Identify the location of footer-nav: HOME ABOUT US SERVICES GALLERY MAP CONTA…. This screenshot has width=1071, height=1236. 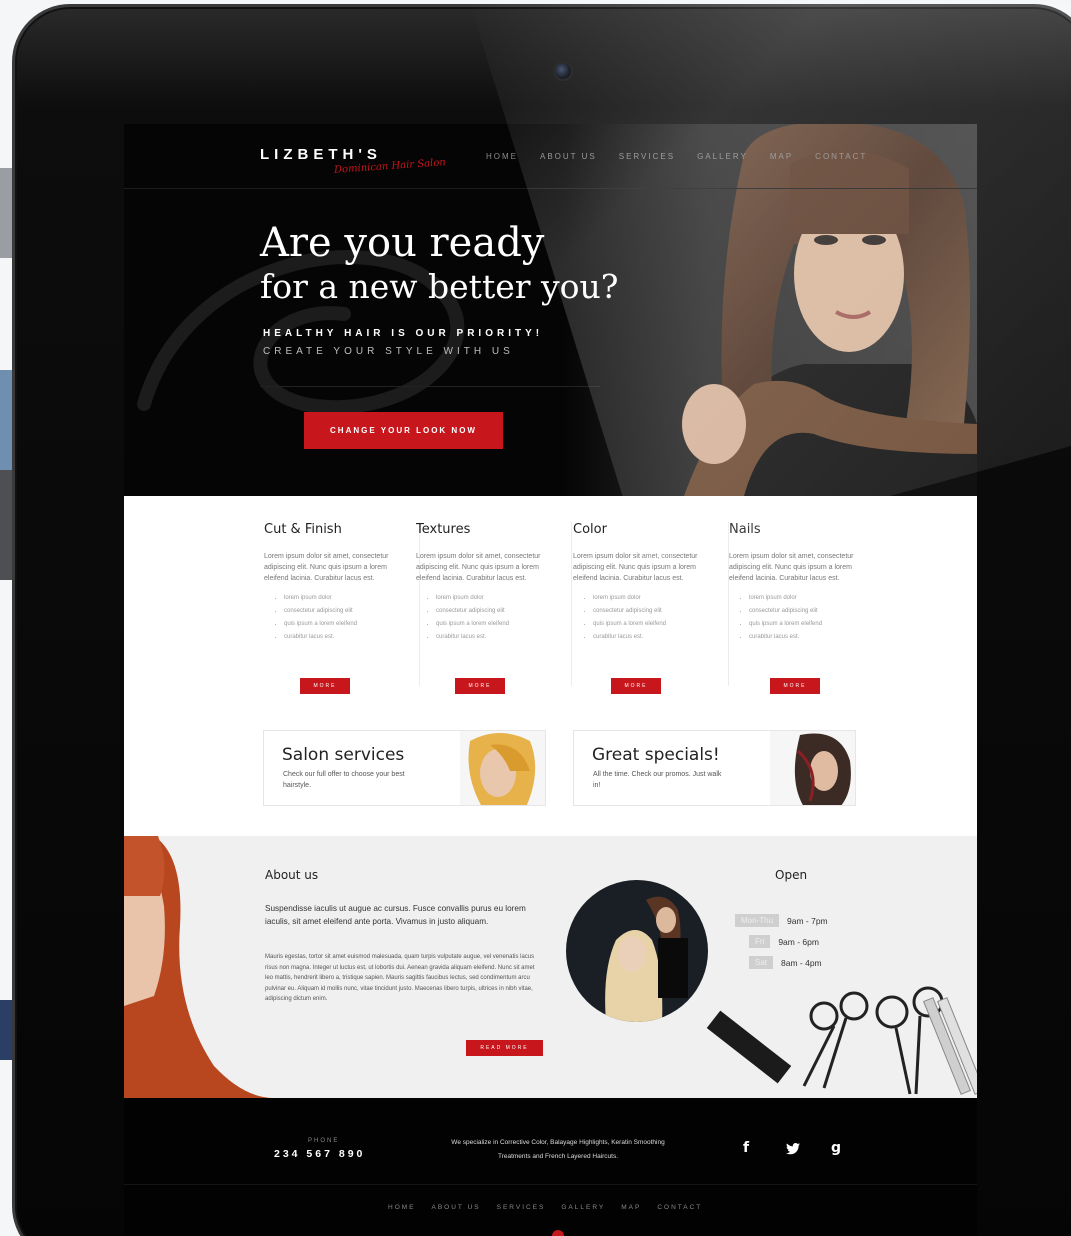
(545, 1207).